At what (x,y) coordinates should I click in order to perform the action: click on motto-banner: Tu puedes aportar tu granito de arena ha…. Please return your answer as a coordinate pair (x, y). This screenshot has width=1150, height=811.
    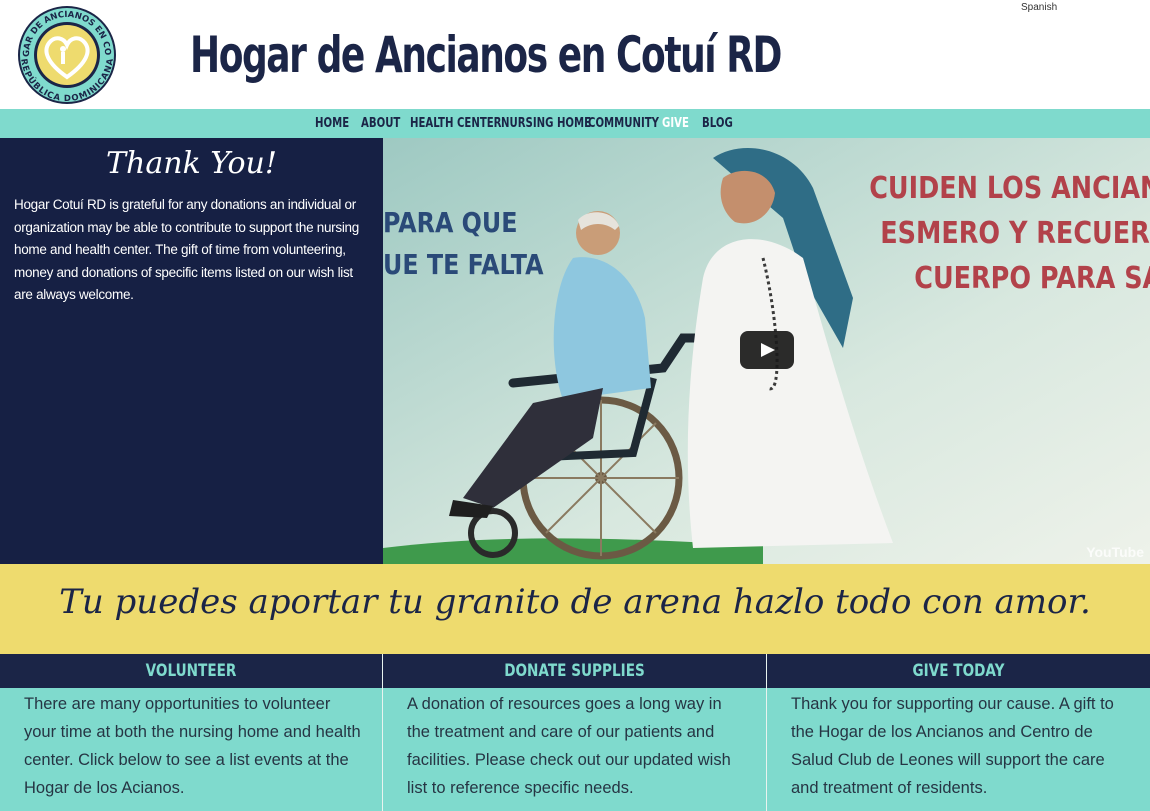
    Looking at the image, I should click on (575, 609).